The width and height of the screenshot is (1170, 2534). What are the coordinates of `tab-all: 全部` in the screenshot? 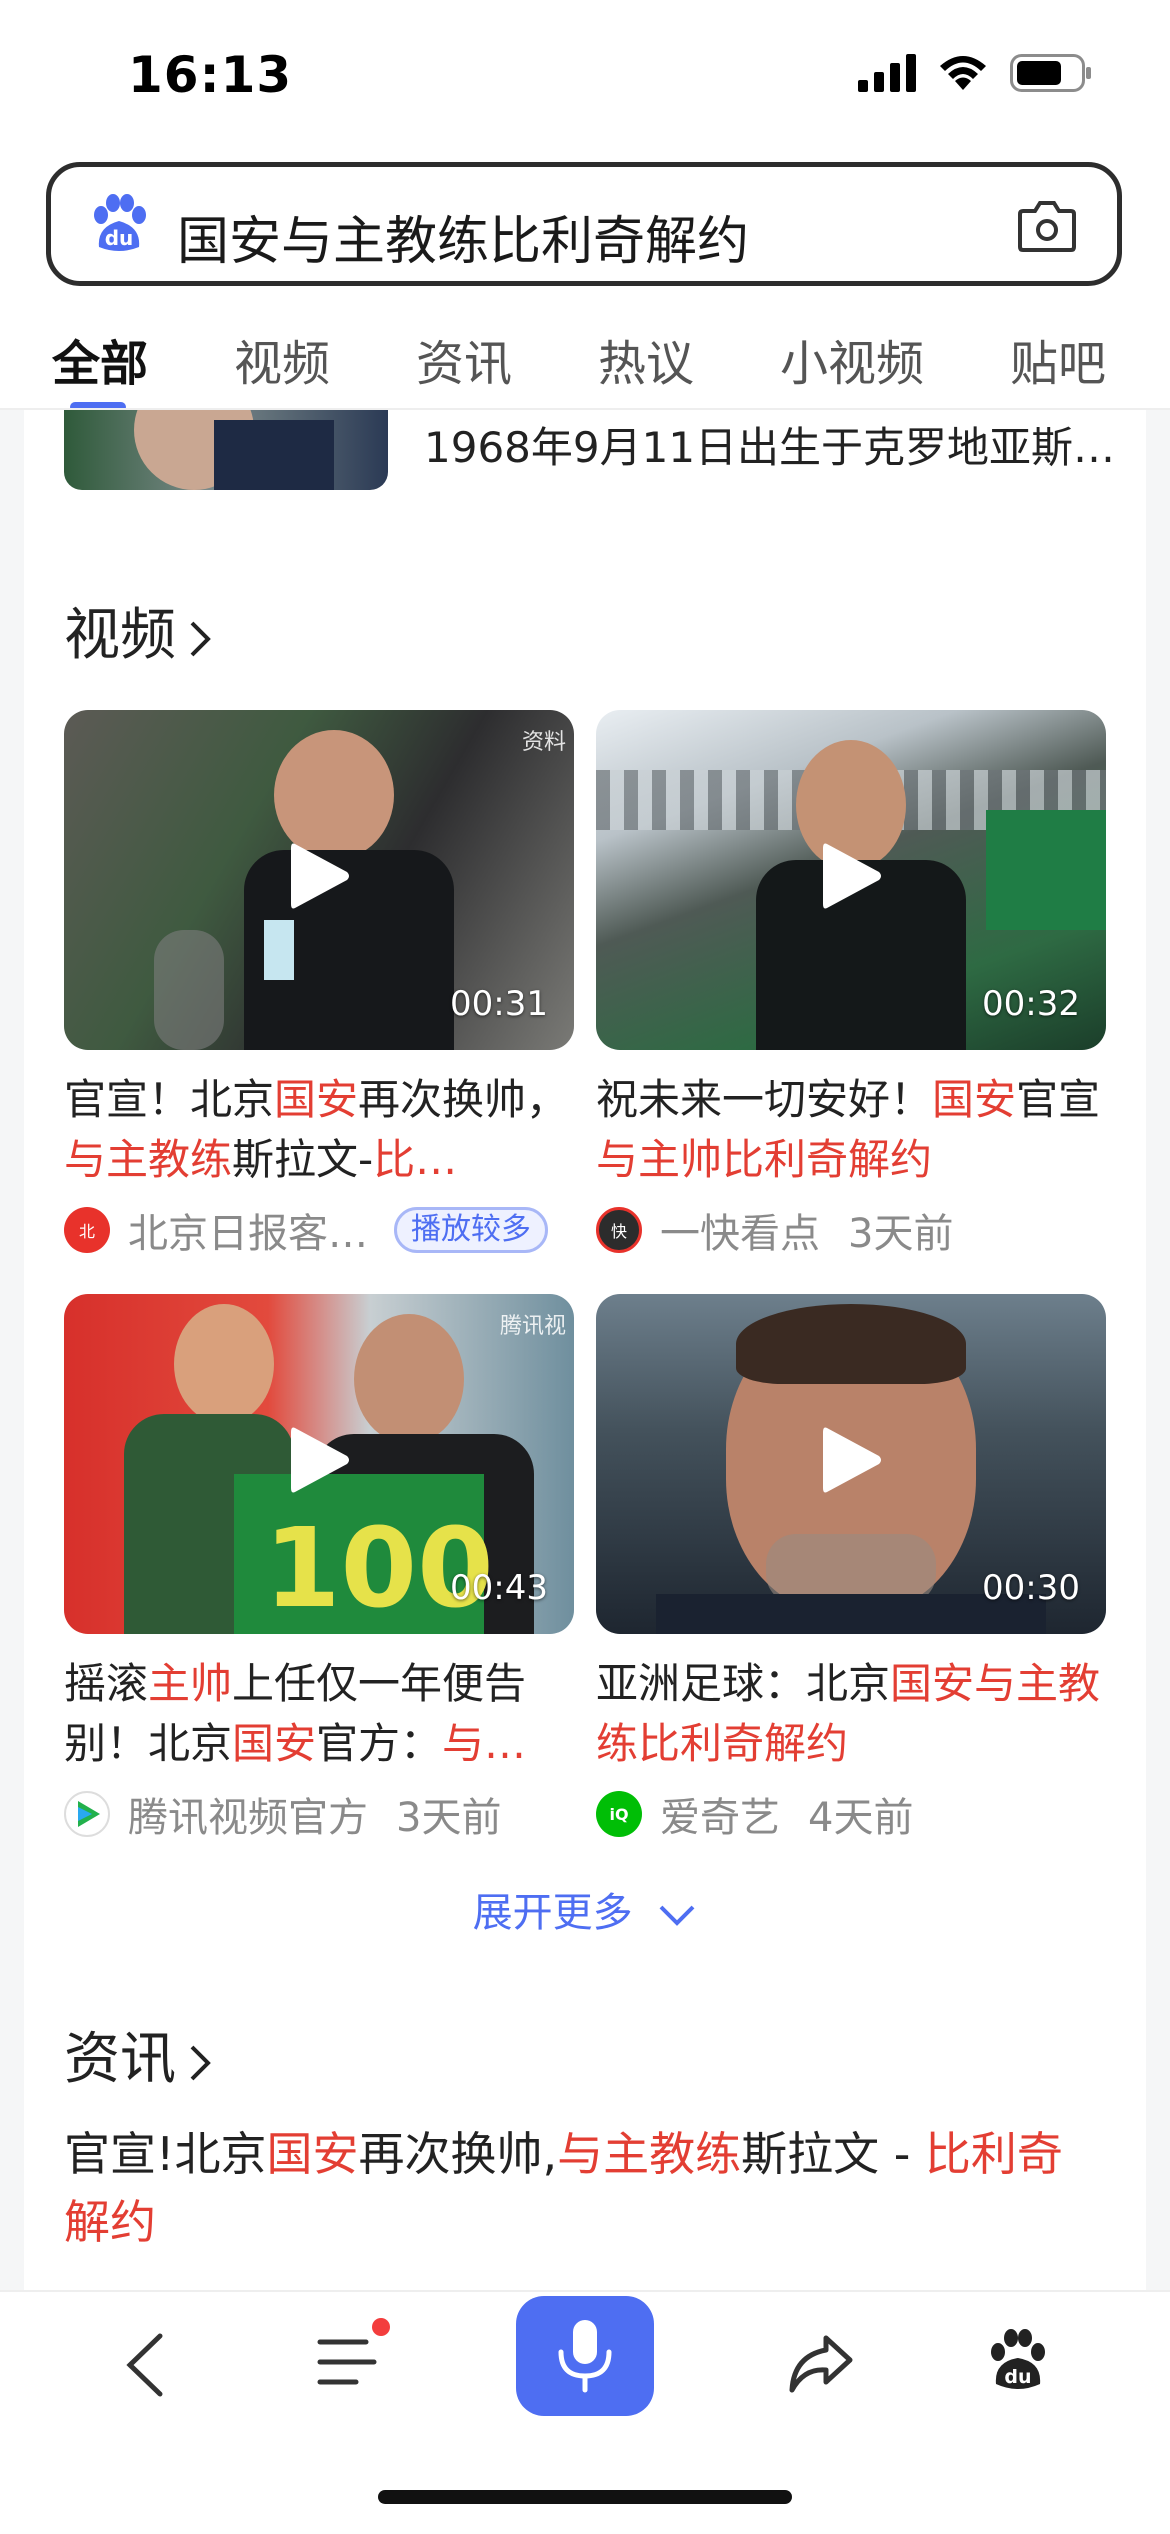 It's located at (100, 359).